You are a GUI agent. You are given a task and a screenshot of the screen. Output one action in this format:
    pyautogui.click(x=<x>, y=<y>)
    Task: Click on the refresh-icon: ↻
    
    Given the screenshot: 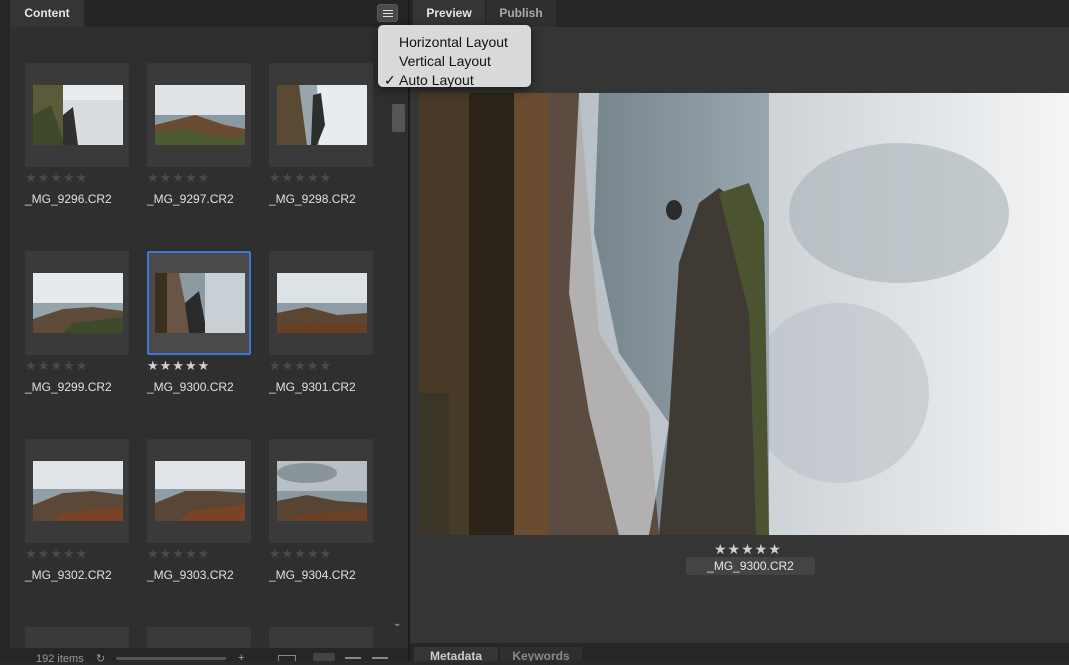 What is the action you would take?
    pyautogui.click(x=100, y=659)
    